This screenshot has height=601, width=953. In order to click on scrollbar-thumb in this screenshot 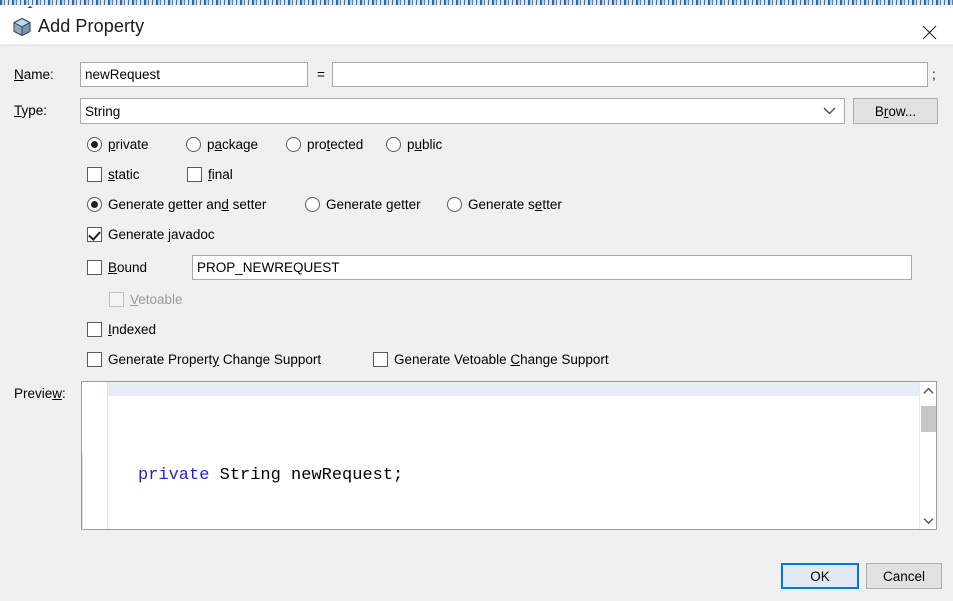, I will do `click(928, 419)`.